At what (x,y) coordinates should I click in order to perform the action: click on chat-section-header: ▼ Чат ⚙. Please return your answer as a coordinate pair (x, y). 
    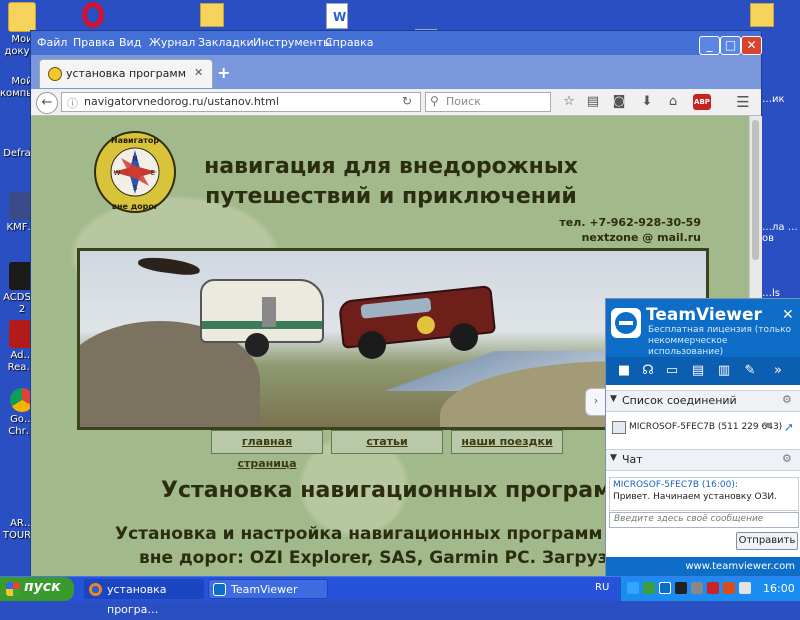
    Looking at the image, I should click on (703, 460).